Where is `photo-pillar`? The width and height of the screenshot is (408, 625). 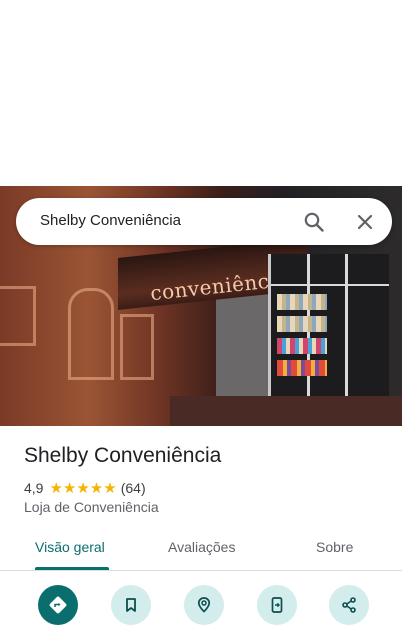
photo-pillar is located at coordinates (243, 349).